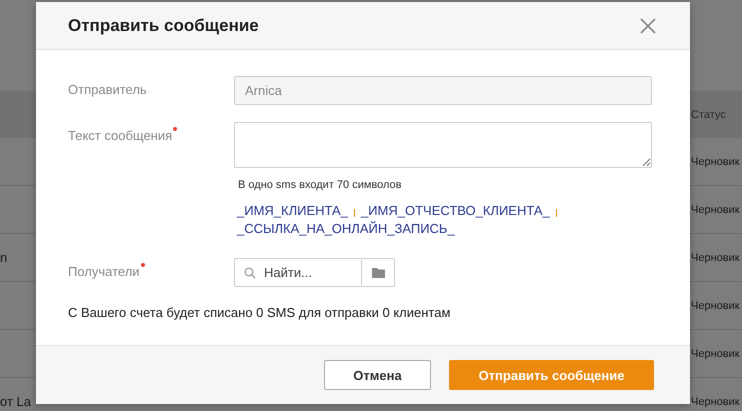 The image size is (742, 411). What do you see at coordinates (107, 90) in the screenshot?
I see `field-label: Отправитель` at bounding box center [107, 90].